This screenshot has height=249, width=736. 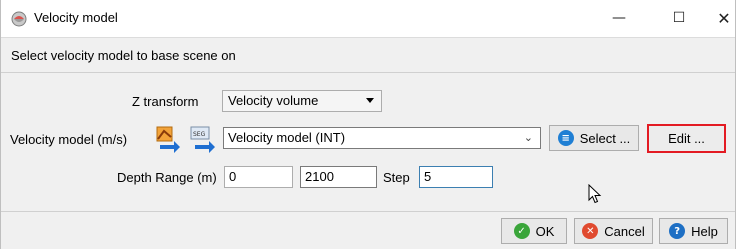 What do you see at coordinates (273, 100) in the screenshot?
I see `z-transform-value: Velocity volume` at bounding box center [273, 100].